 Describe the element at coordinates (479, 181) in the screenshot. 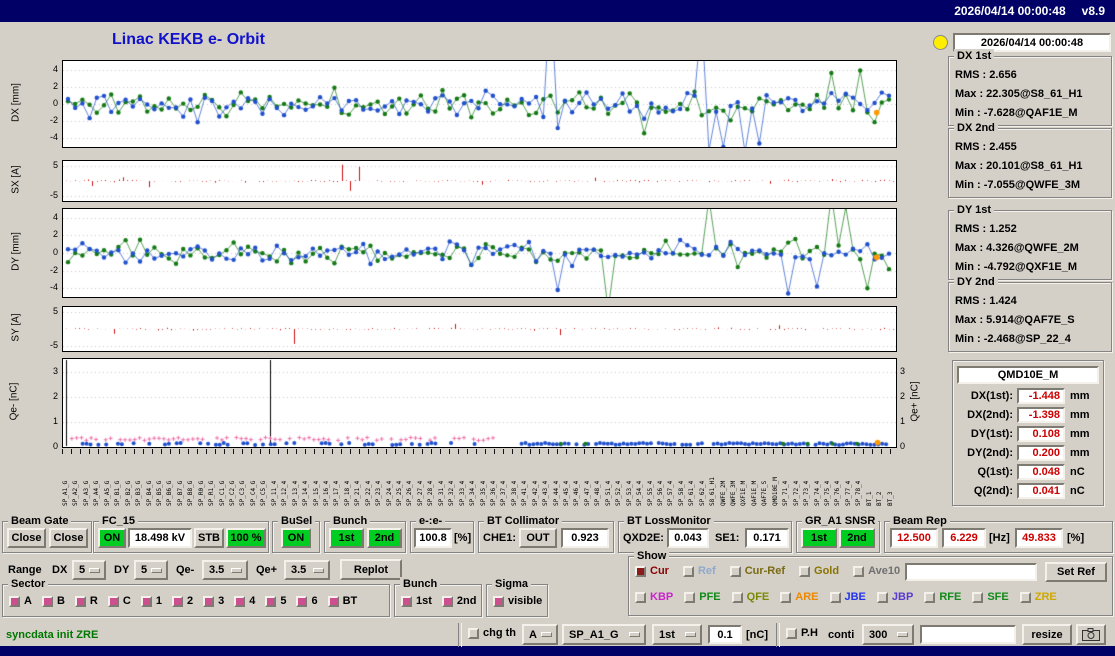

I see `sx-plot` at that location.